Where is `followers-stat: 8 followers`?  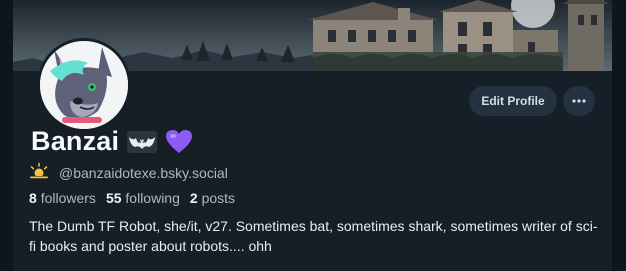
followers-stat: 8 followers is located at coordinates (62, 198).